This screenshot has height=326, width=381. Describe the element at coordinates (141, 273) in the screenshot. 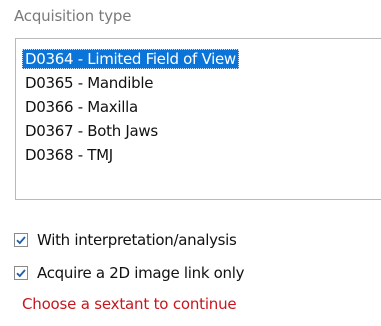

I see `image-link-label: Acquire a 2D image link only` at that location.